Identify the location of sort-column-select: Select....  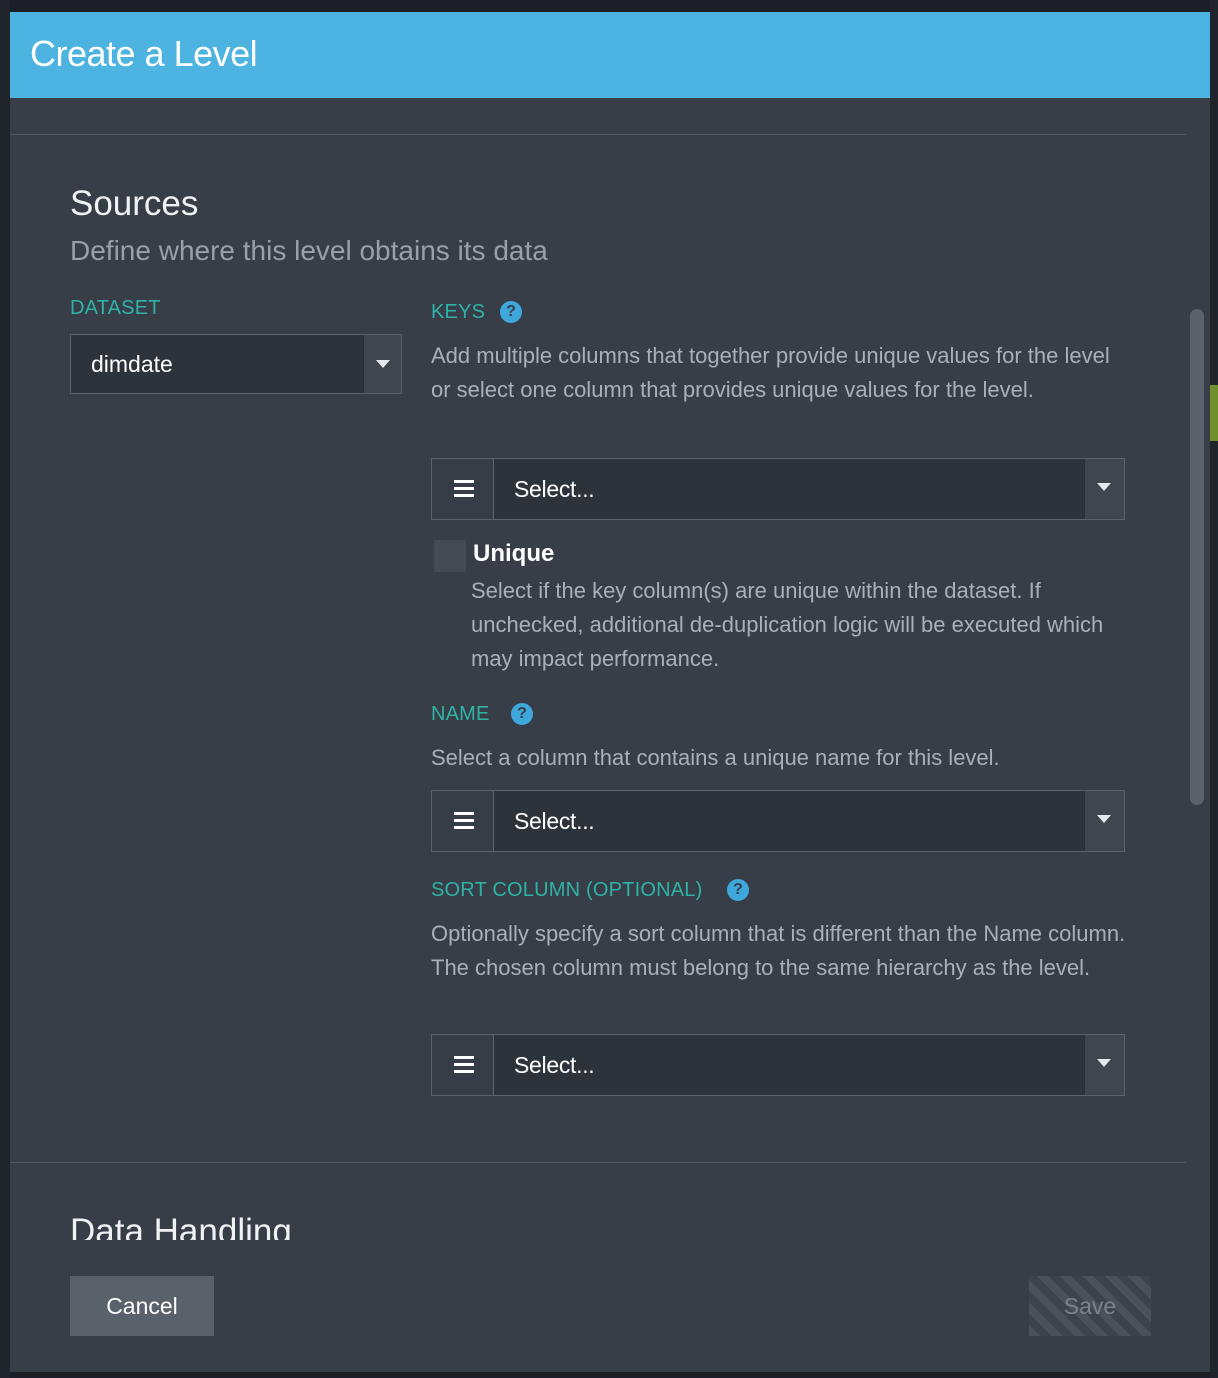
(778, 1065).